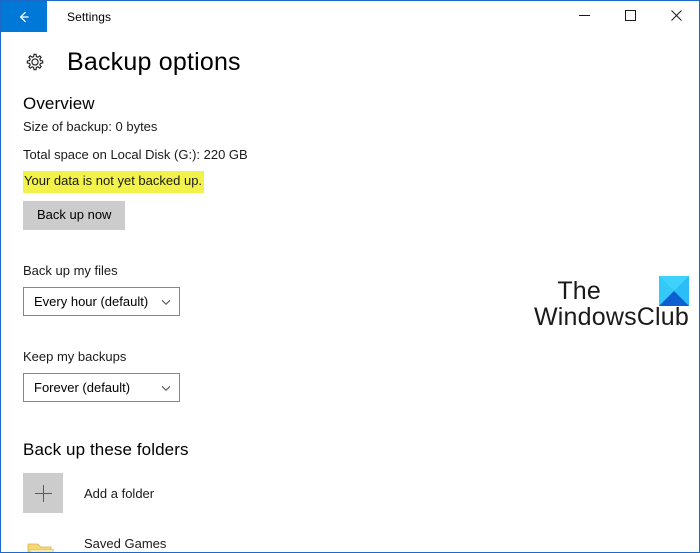  I want to click on keep-backups-dropdown: Forever (default), so click(101, 388).